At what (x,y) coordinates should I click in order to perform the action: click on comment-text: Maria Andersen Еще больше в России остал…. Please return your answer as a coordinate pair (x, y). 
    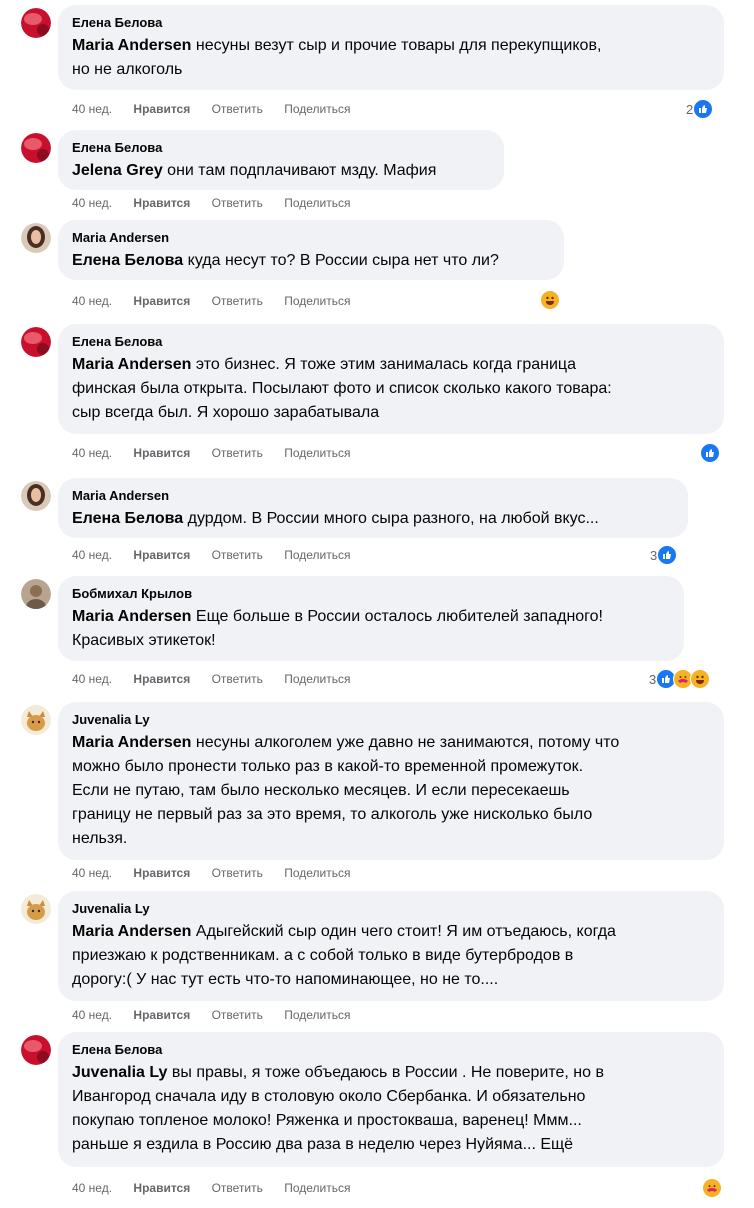
    Looking at the image, I should click on (337, 628).